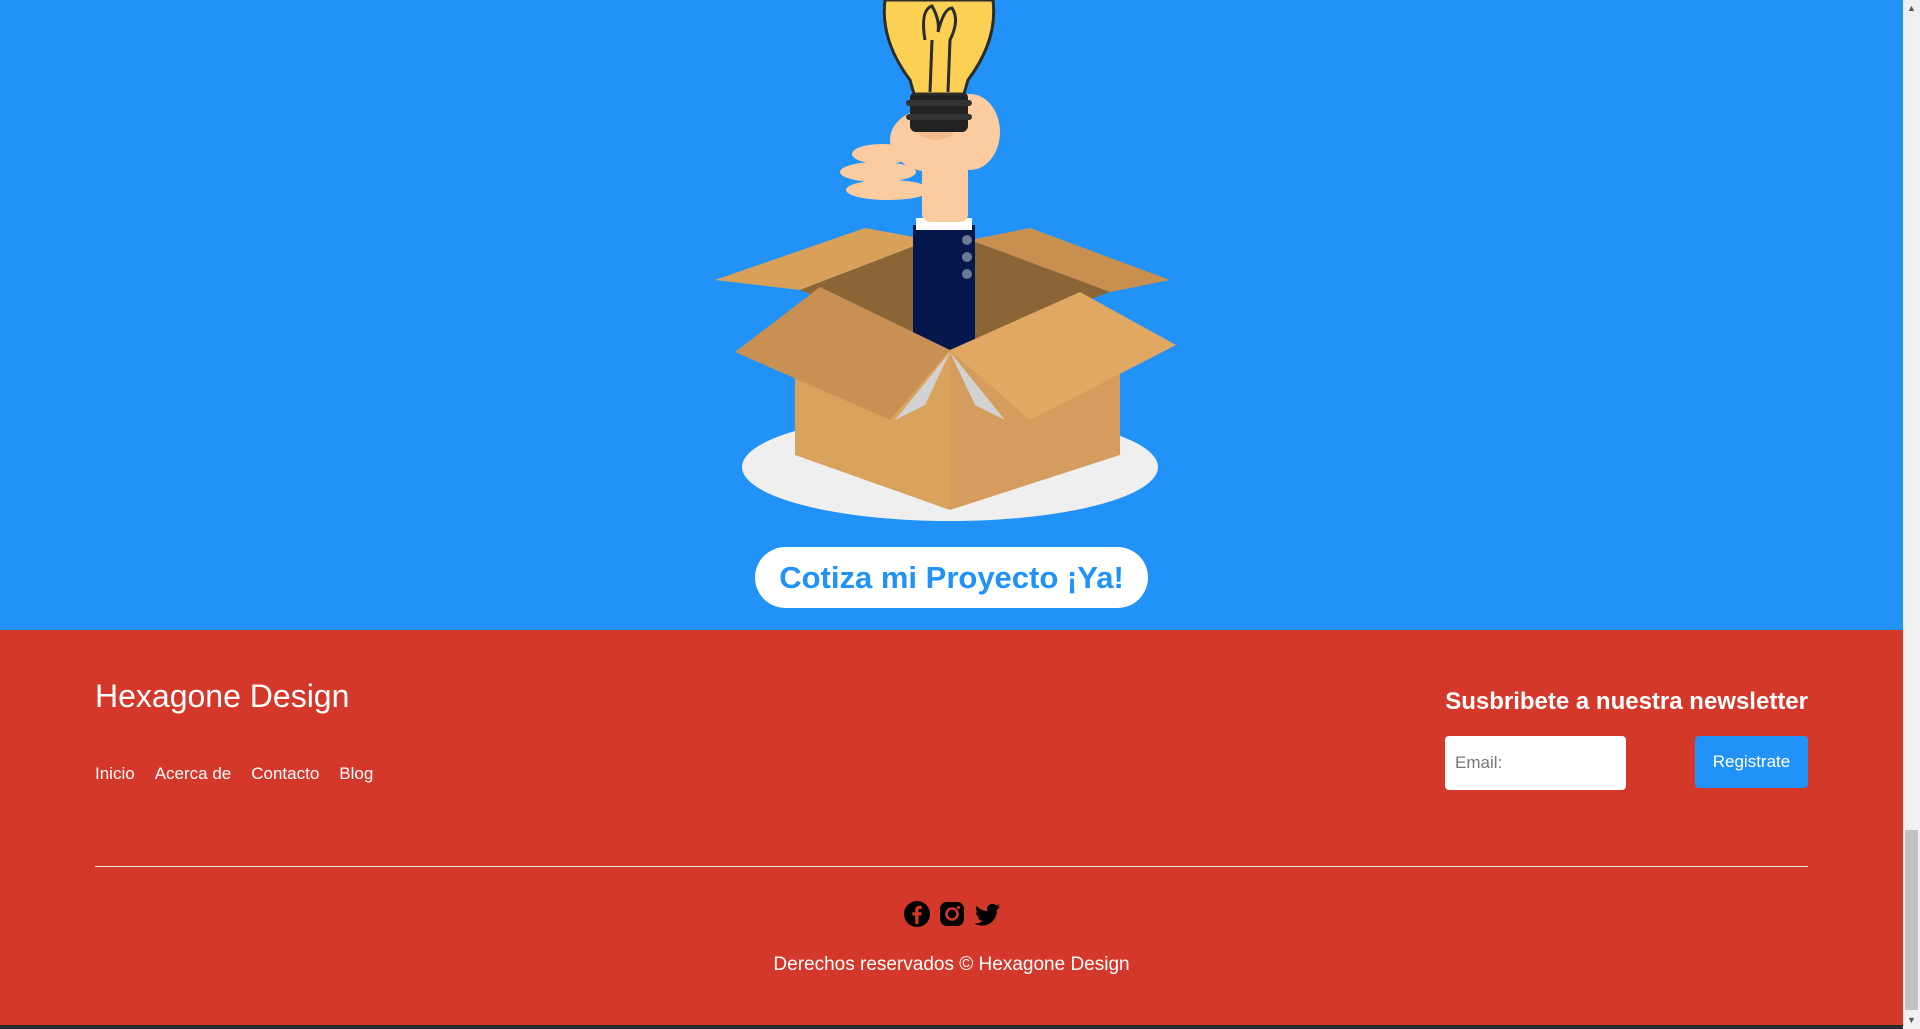 This screenshot has height=1029, width=1920. Describe the element at coordinates (1751, 762) in the screenshot. I see `register-button: Registrate` at that location.